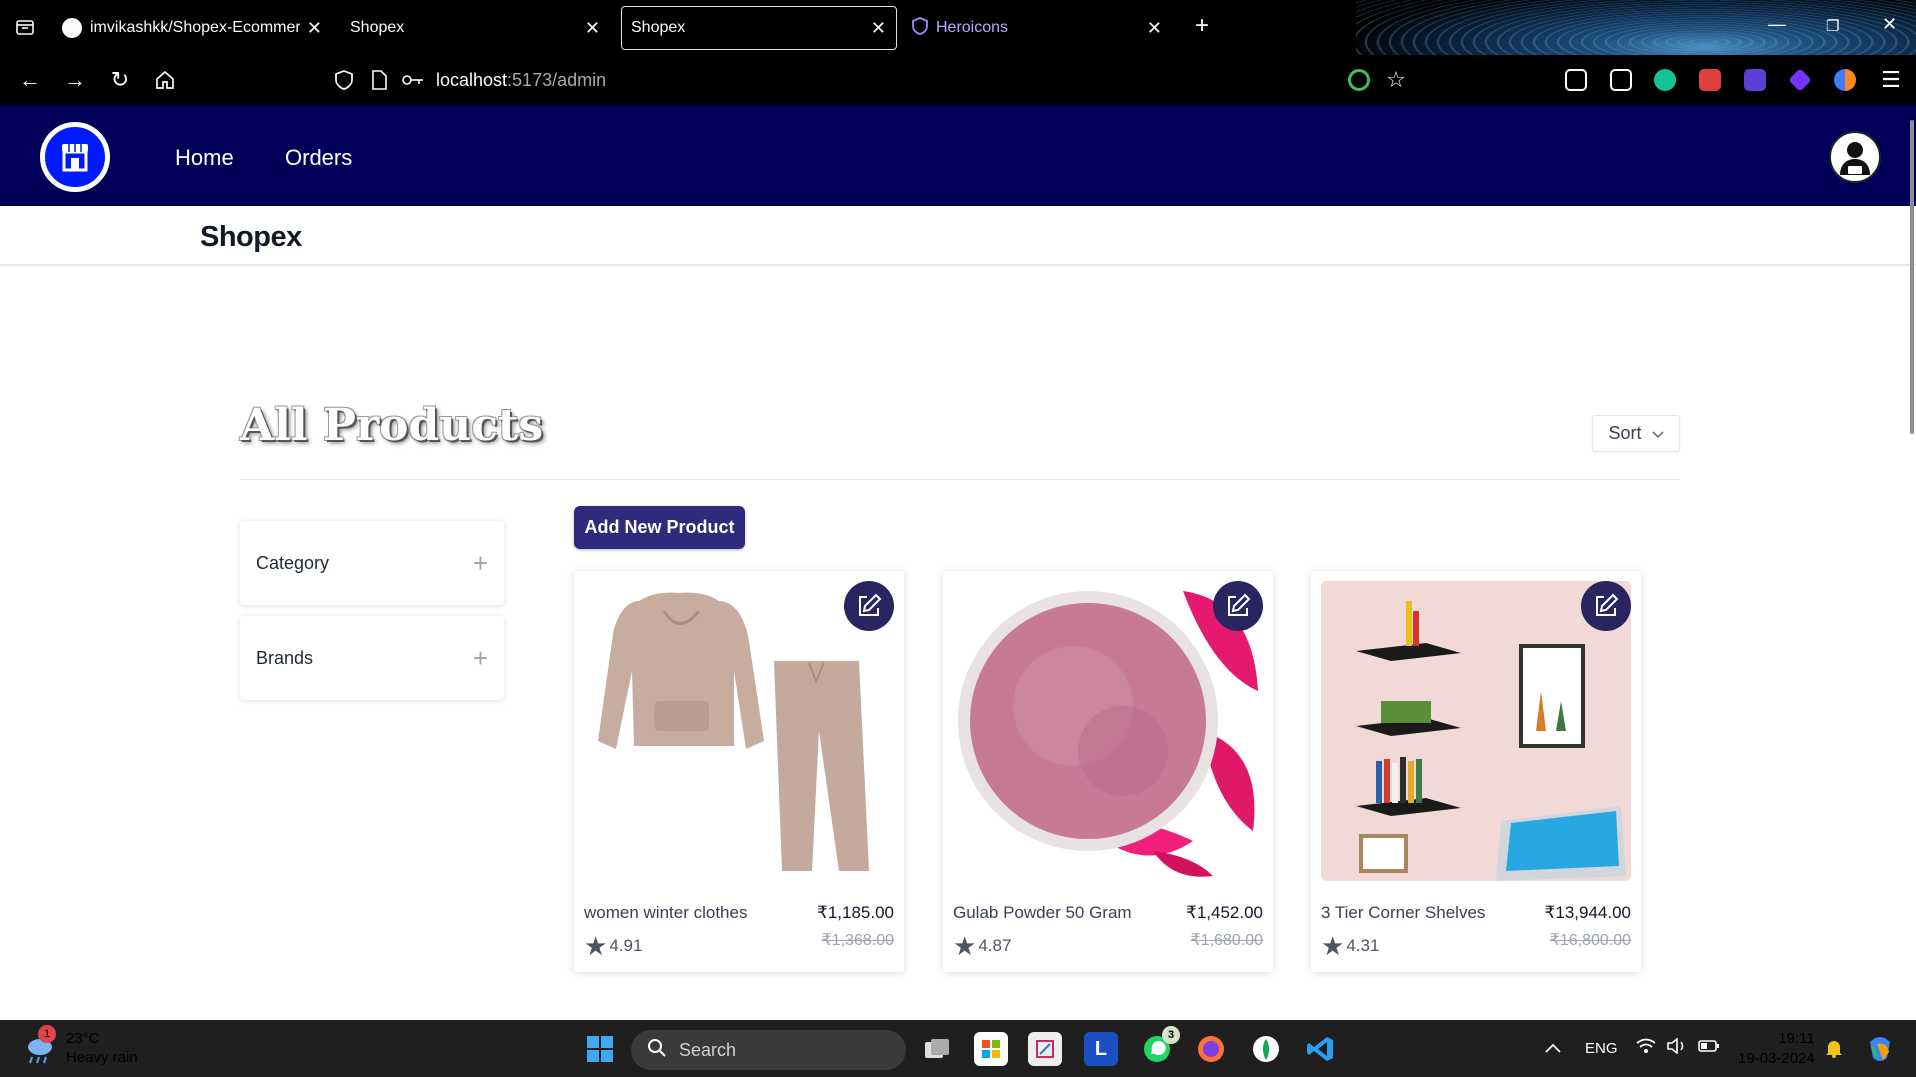 The width and height of the screenshot is (1916, 1077). What do you see at coordinates (1160, 1046) in the screenshot?
I see `whatsapp-icon: 3` at bounding box center [1160, 1046].